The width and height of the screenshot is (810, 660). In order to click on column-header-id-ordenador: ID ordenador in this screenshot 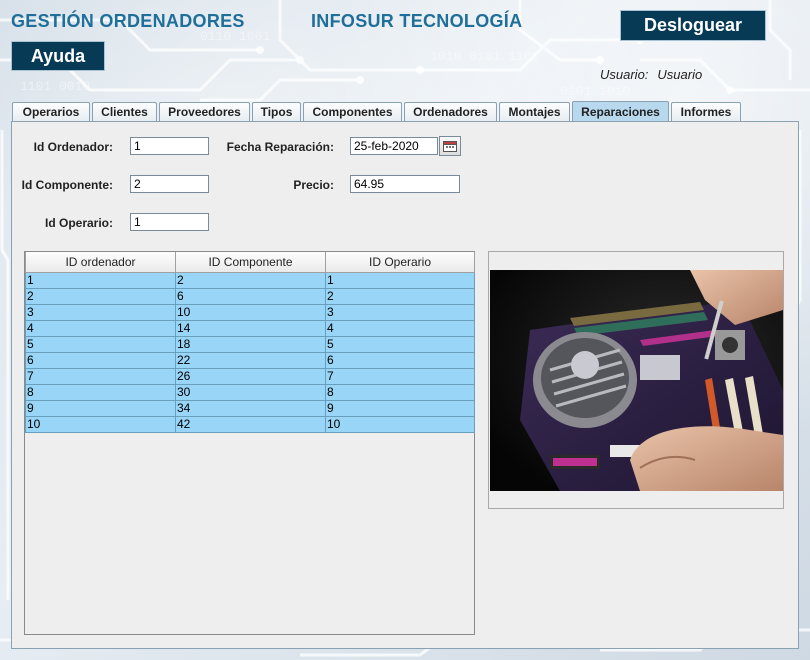, I will do `click(100, 262)`.